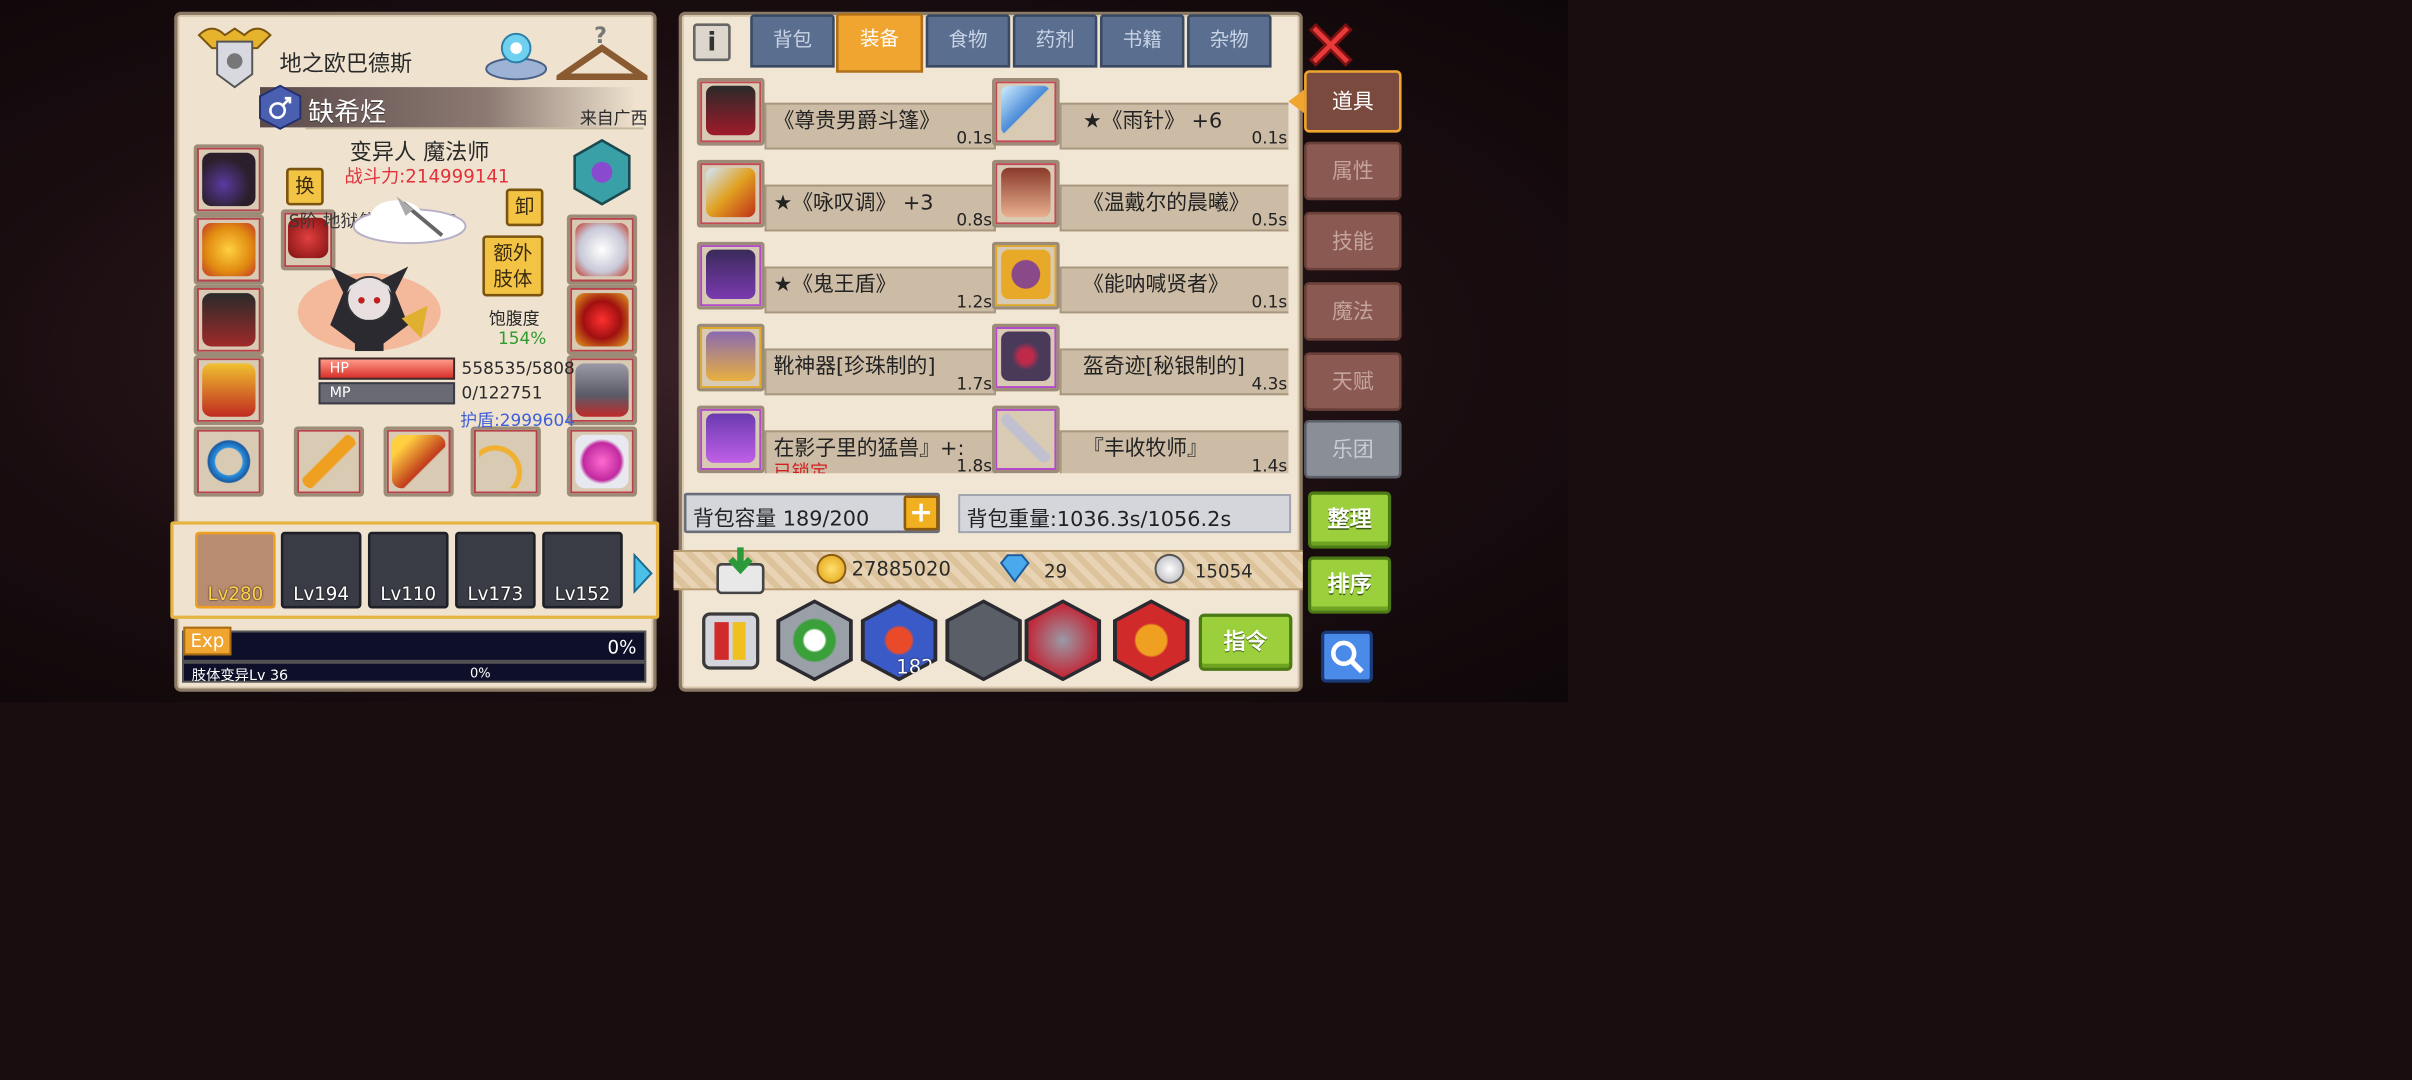  I want to click on combat-power: 战斗力:214999141, so click(427, 176).